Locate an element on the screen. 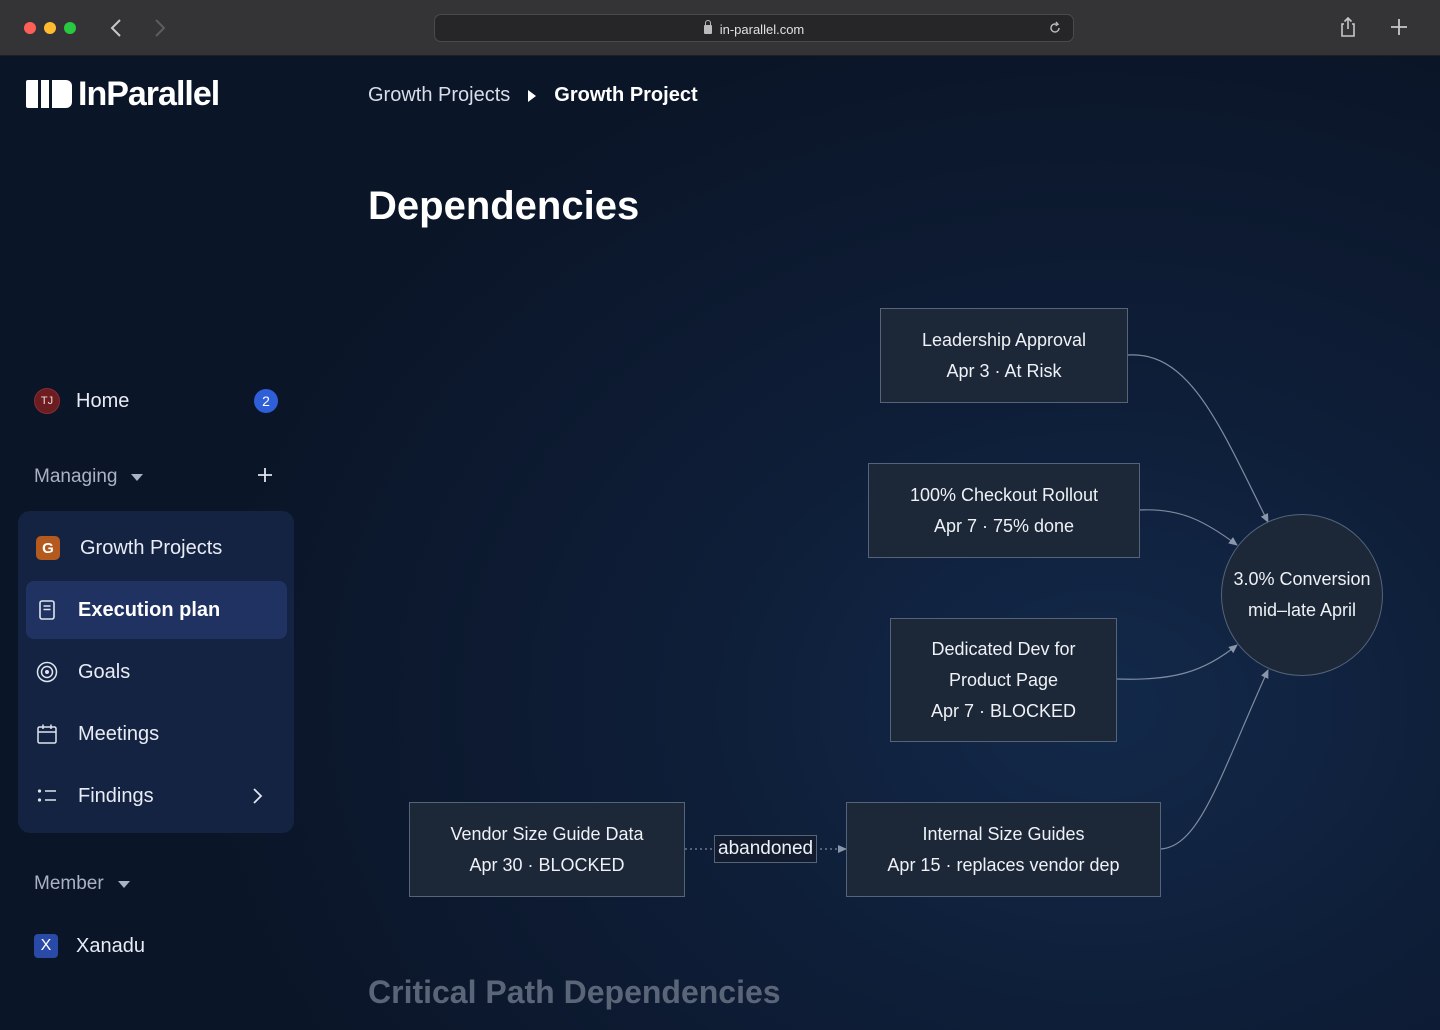 The height and width of the screenshot is (1030, 1440). node-status: Apr 15 · replaces vendor dep is located at coordinates (1003, 864).